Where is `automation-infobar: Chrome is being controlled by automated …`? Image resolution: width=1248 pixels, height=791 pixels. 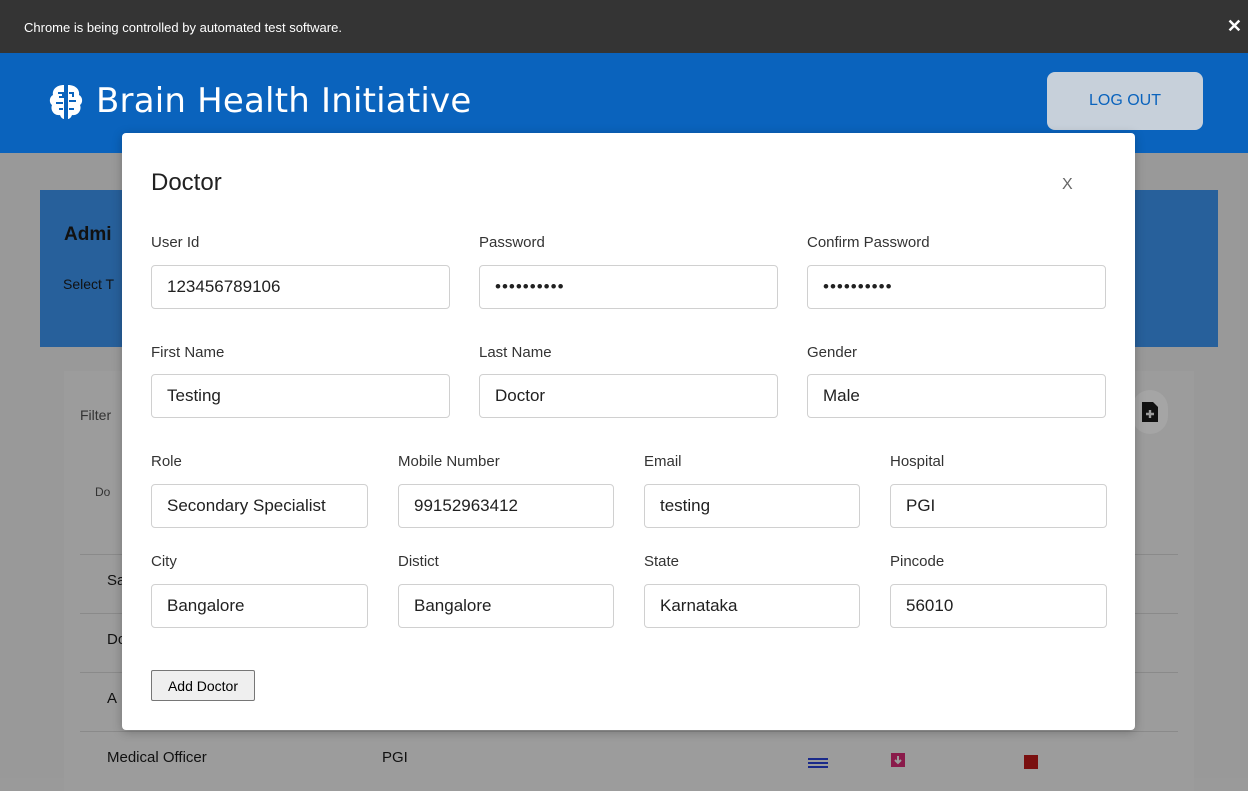
automation-infobar: Chrome is being controlled by automated … is located at coordinates (624, 26).